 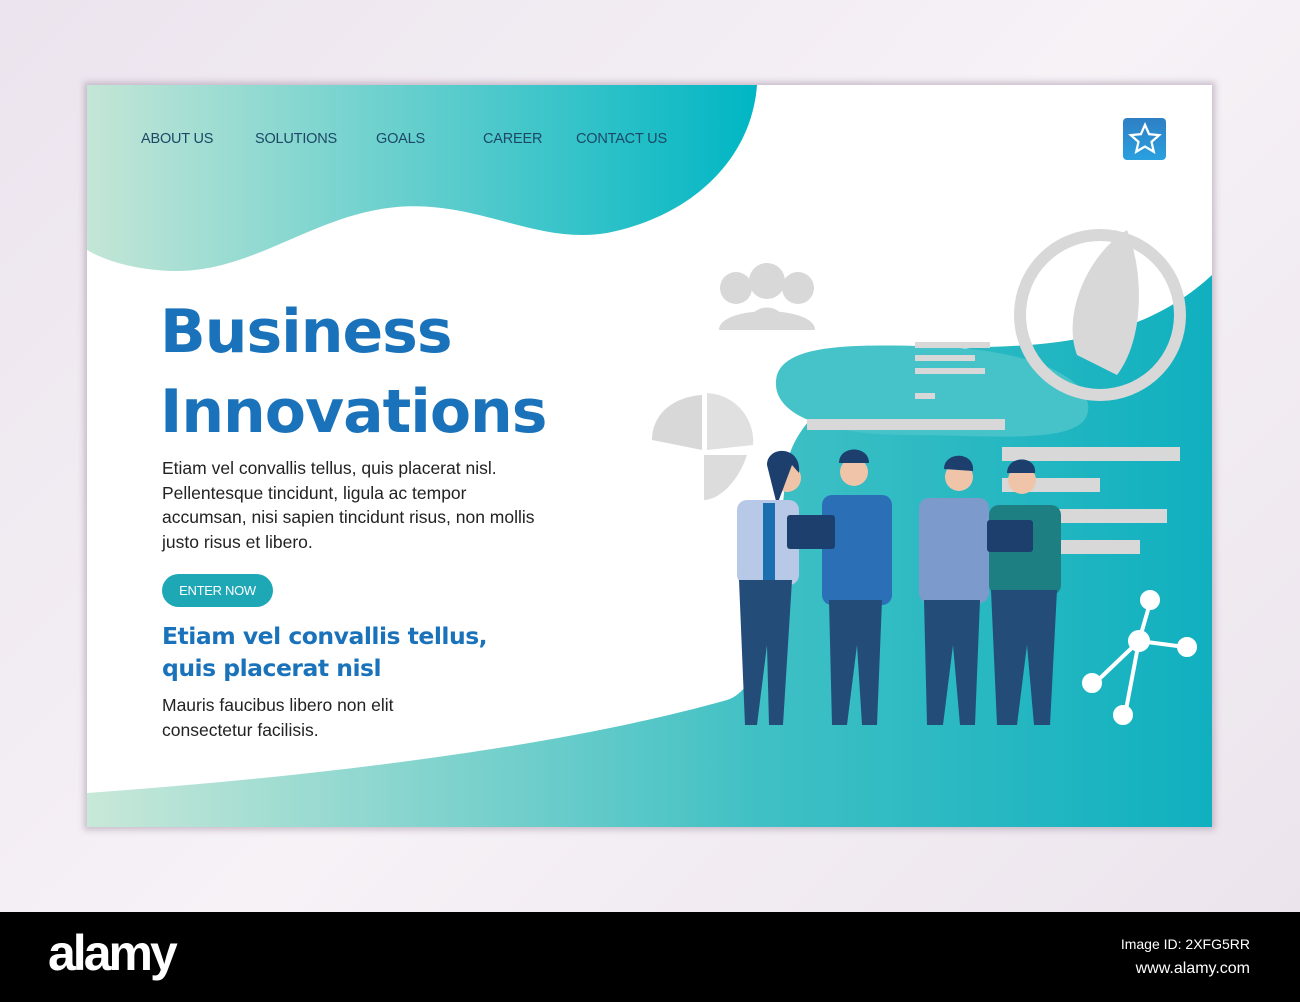 What do you see at coordinates (422, 178) in the screenshot?
I see `top-wave` at bounding box center [422, 178].